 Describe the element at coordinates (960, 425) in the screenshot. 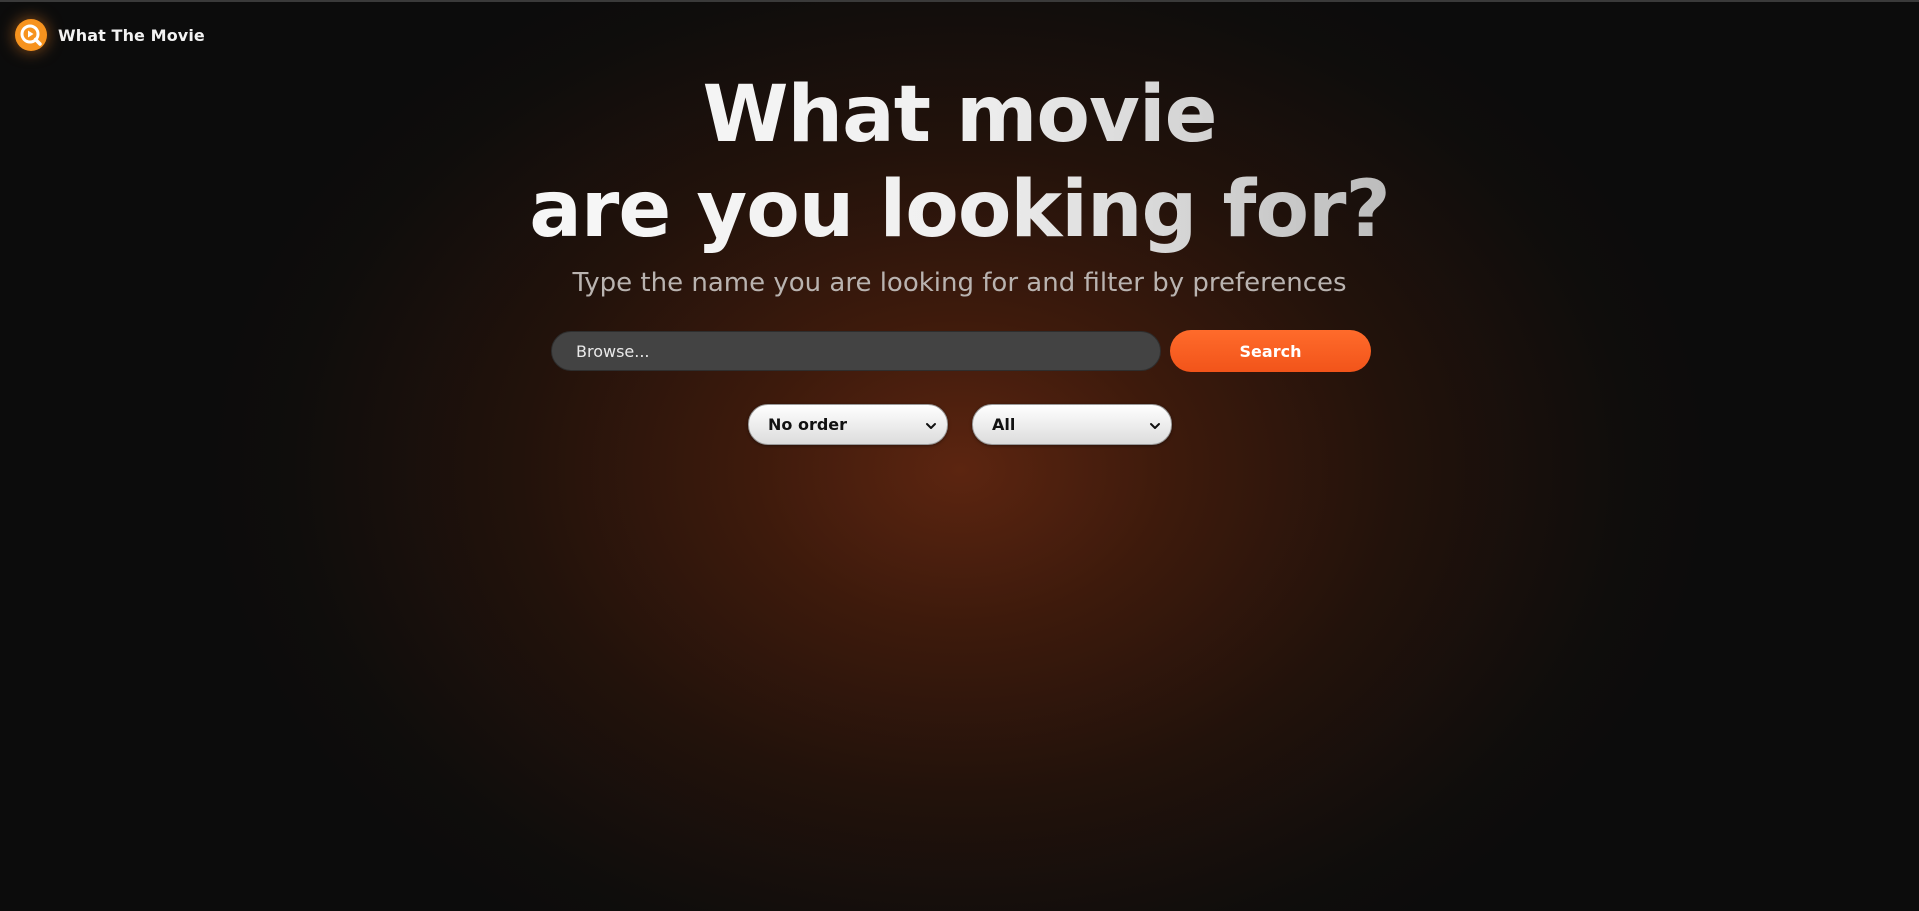

I see `filter-row: No order All` at that location.